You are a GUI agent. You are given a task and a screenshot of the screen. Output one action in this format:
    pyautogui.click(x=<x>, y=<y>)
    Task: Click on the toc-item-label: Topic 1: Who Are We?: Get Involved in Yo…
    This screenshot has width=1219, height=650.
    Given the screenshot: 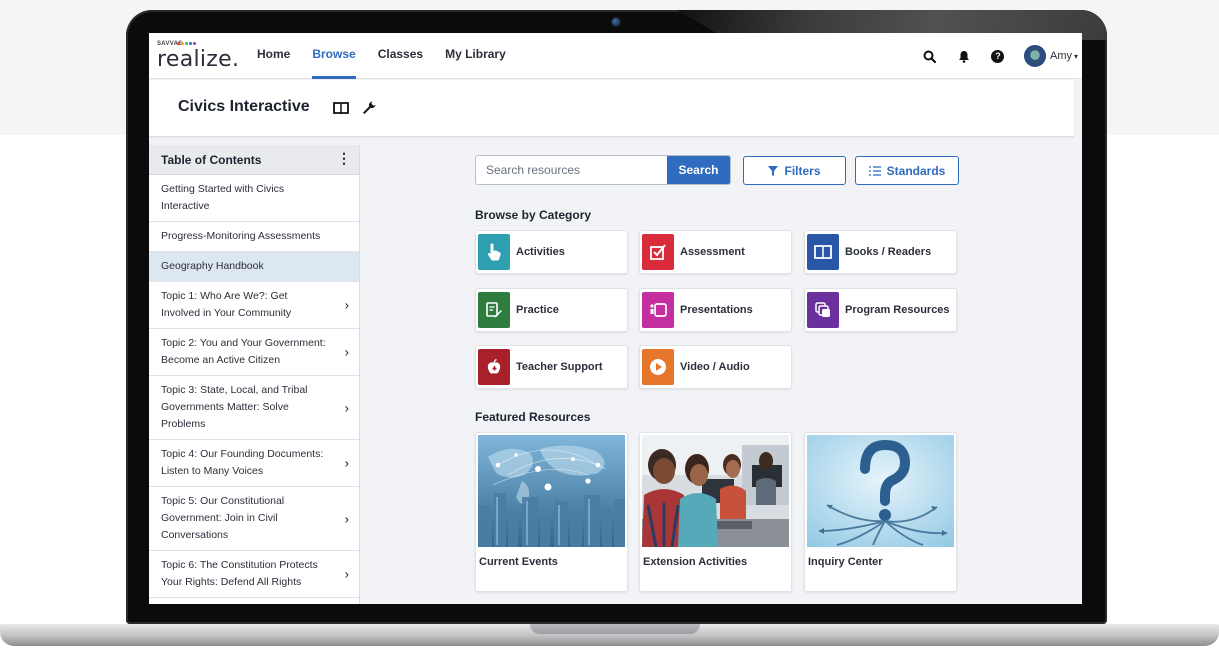 What is the action you would take?
    pyautogui.click(x=226, y=304)
    